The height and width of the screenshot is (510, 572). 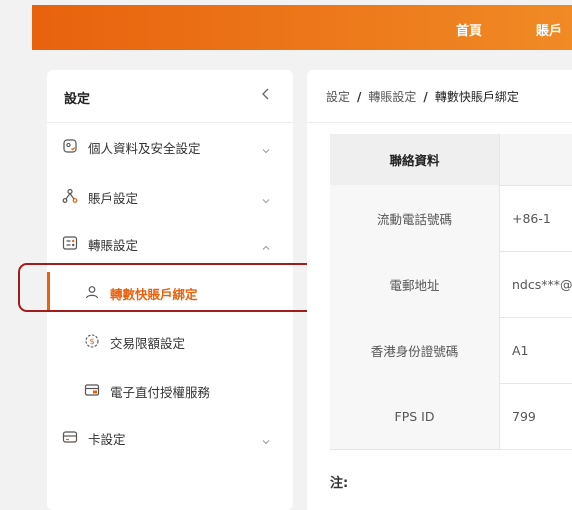 What do you see at coordinates (415, 159) in the screenshot?
I see `table-header-label: 聯絡資料` at bounding box center [415, 159].